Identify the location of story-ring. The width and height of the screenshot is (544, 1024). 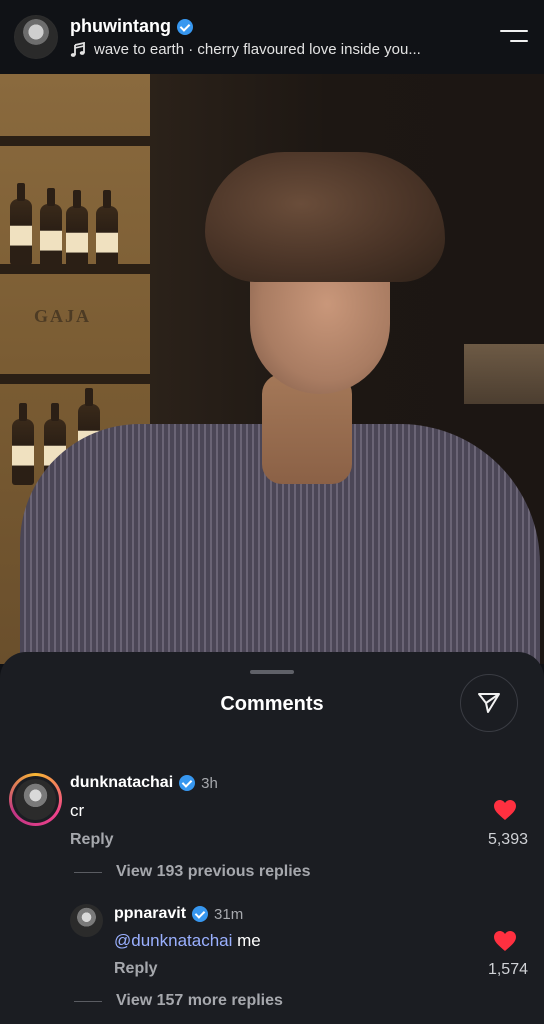
(35, 799).